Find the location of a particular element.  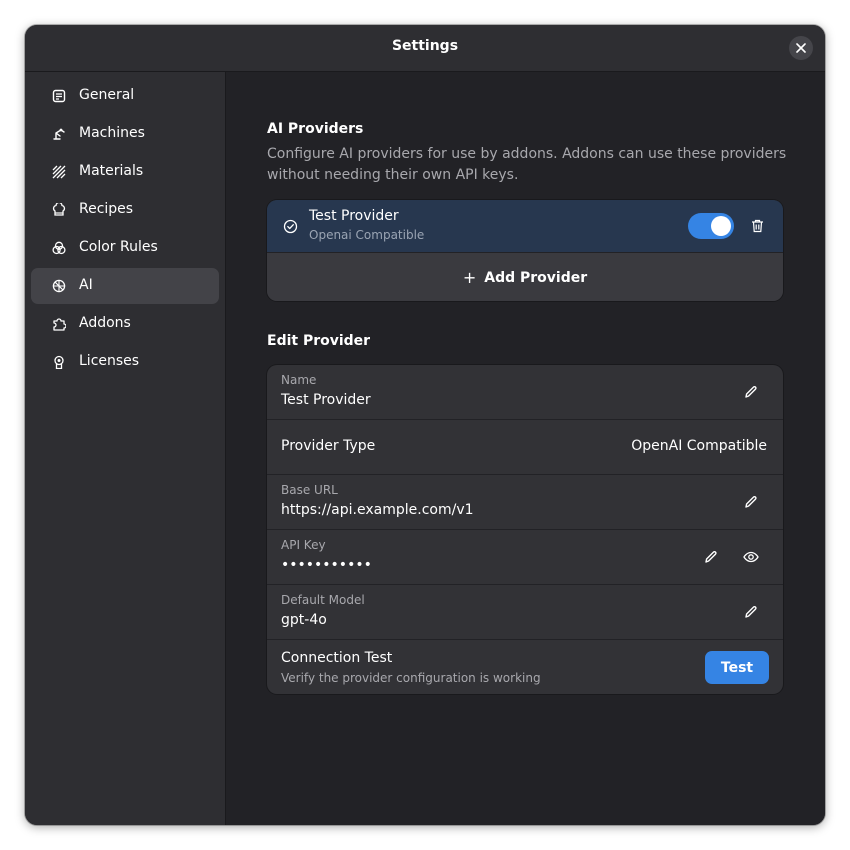

api-key-value: ••••••••••• is located at coordinates (326, 565).